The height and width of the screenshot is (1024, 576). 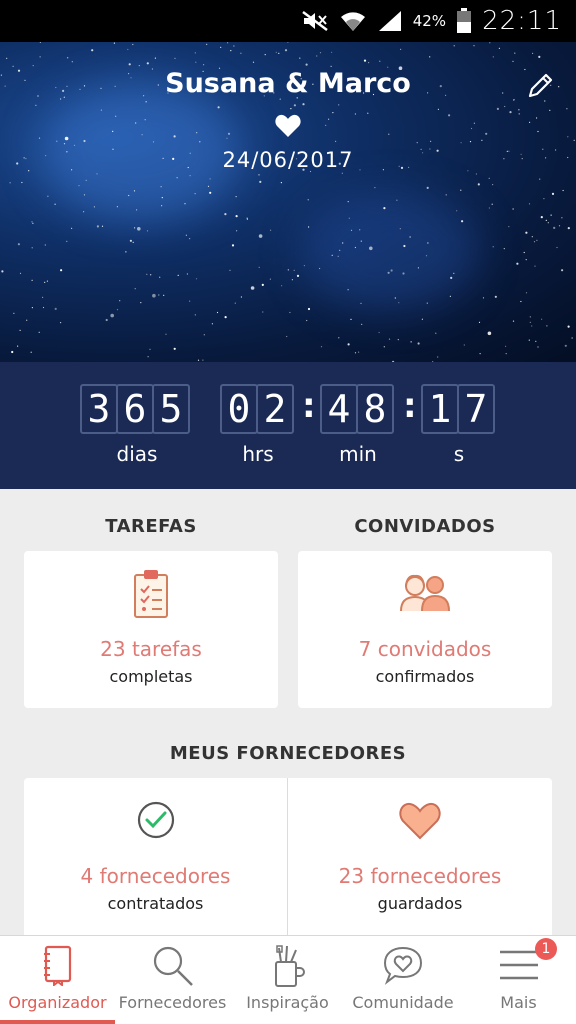 I want to click on tasks-card: 23 tarefas completas, so click(x=151, y=629).